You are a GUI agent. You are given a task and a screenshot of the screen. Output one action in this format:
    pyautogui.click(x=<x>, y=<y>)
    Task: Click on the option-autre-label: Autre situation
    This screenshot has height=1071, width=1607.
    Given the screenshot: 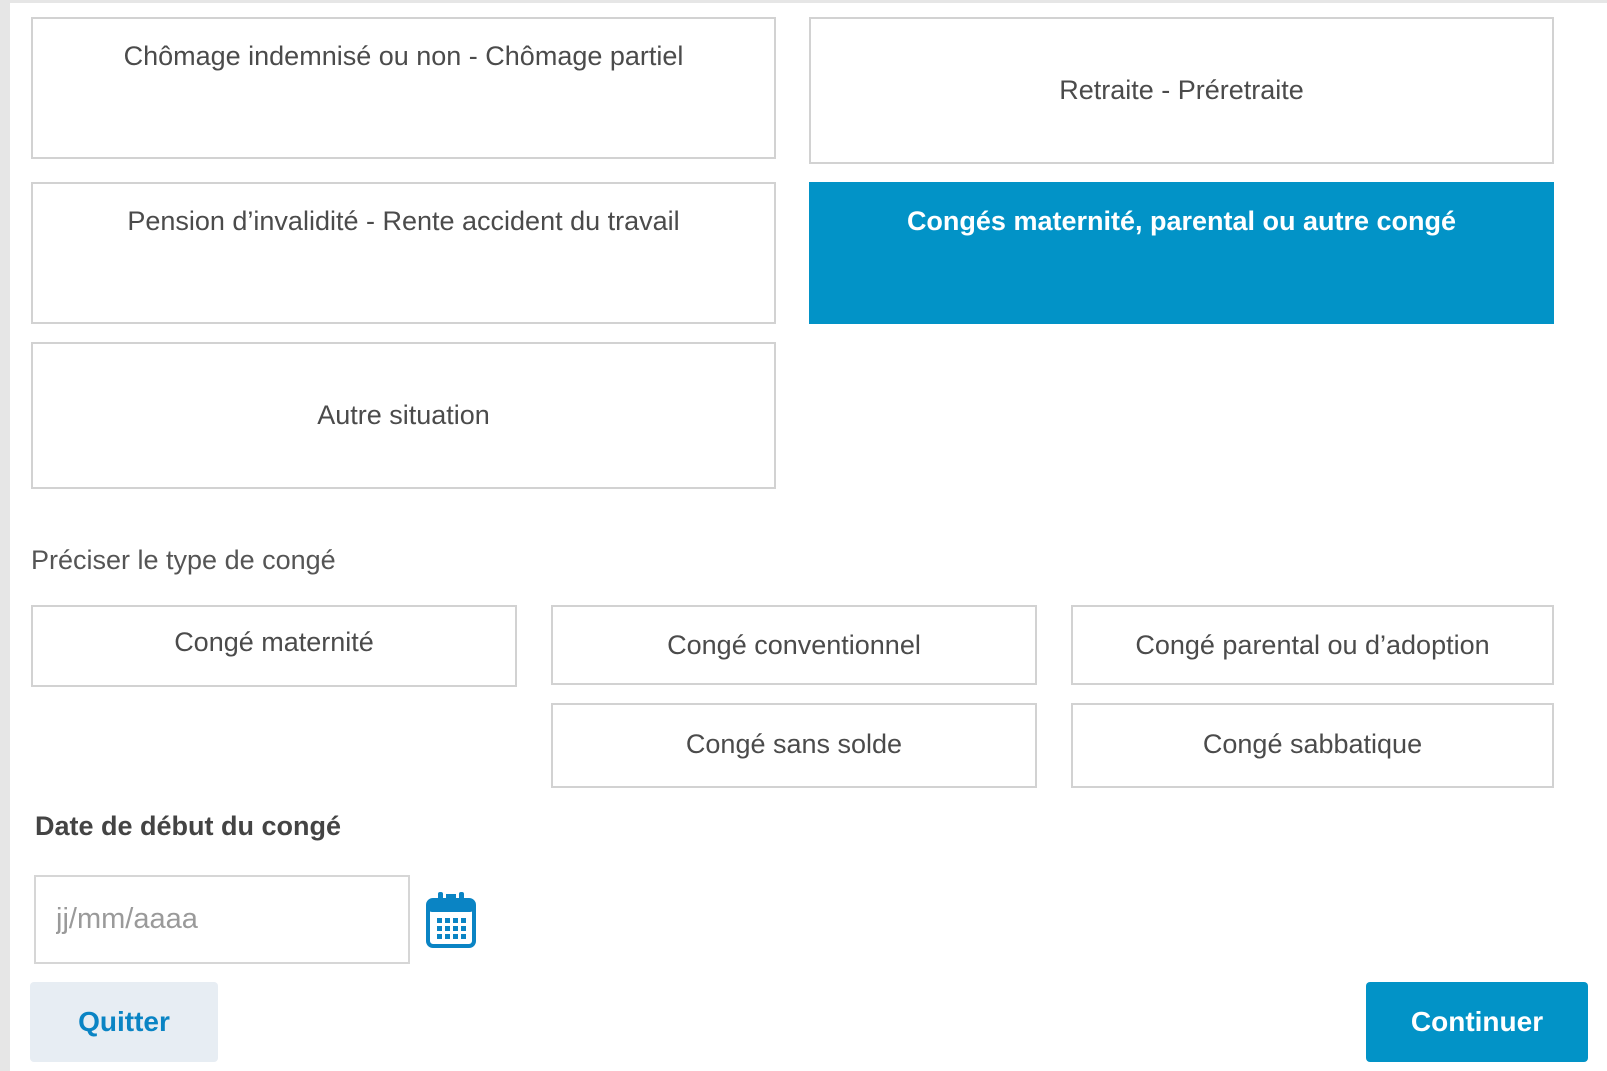 What is the action you would take?
    pyautogui.click(x=403, y=415)
    